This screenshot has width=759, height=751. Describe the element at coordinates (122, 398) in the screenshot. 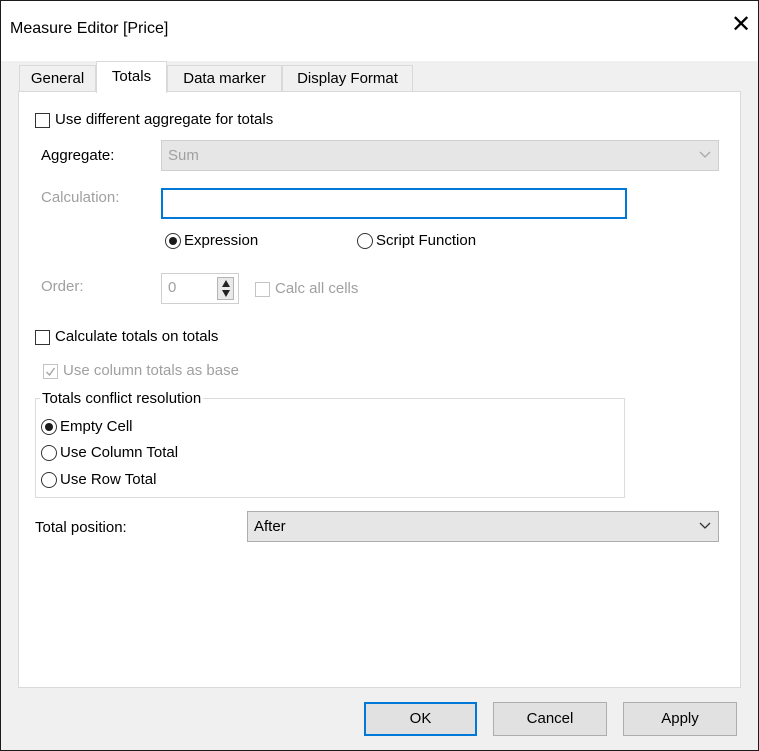

I see `conflict-resolution-legend: Totals conflict resolution` at that location.